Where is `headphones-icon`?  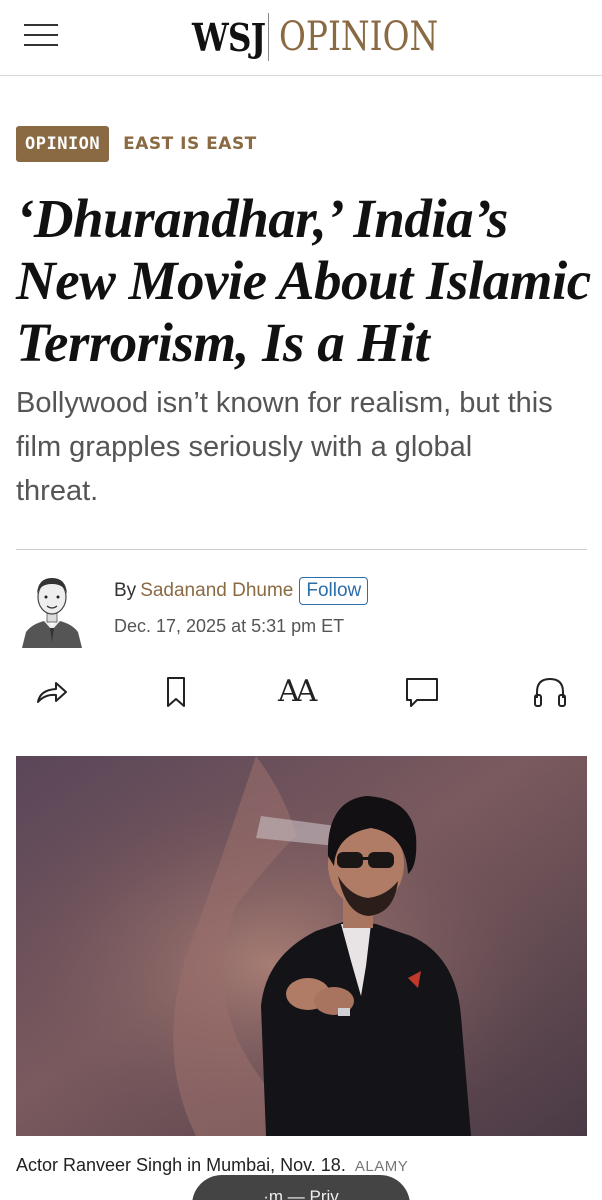
headphones-icon is located at coordinates (550, 692).